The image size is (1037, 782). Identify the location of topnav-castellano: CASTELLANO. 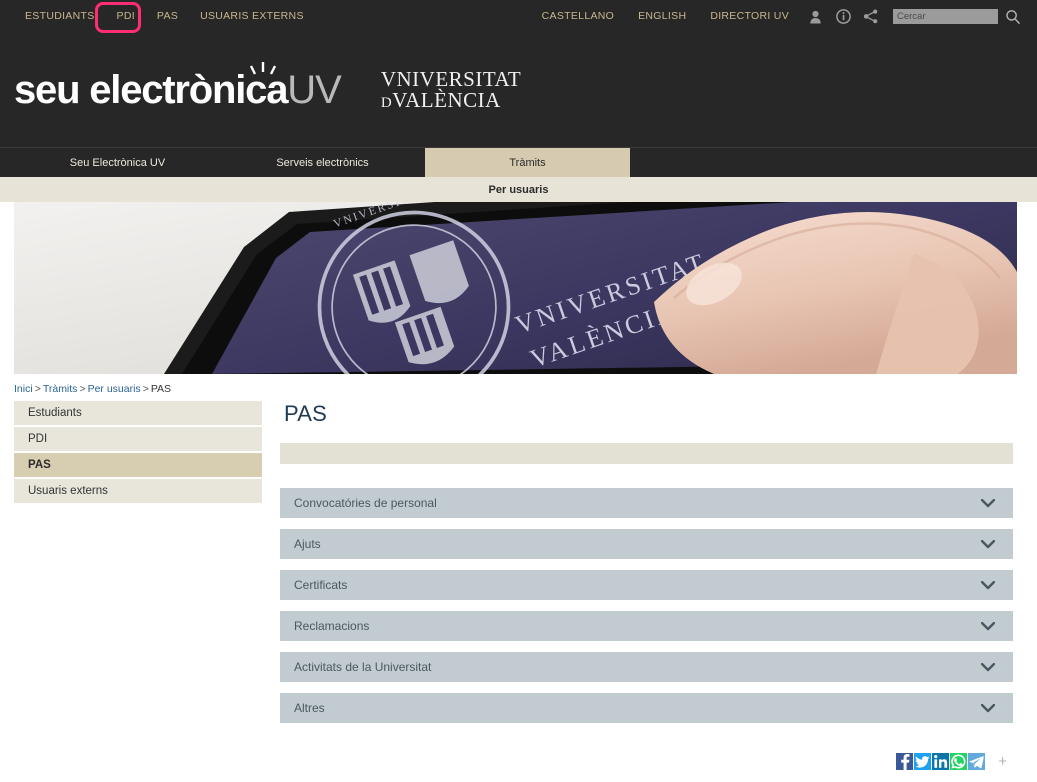
(578, 16).